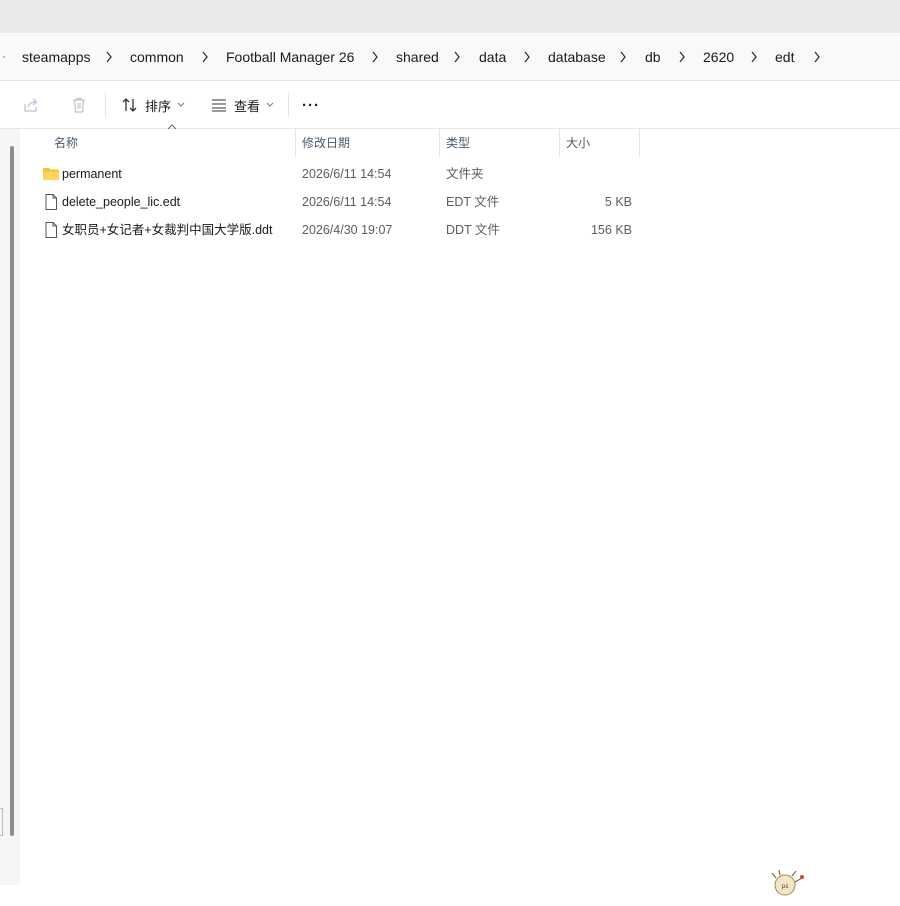  What do you see at coordinates (4, 57) in the screenshot?
I see `breadcrumb-overflow: ·` at bounding box center [4, 57].